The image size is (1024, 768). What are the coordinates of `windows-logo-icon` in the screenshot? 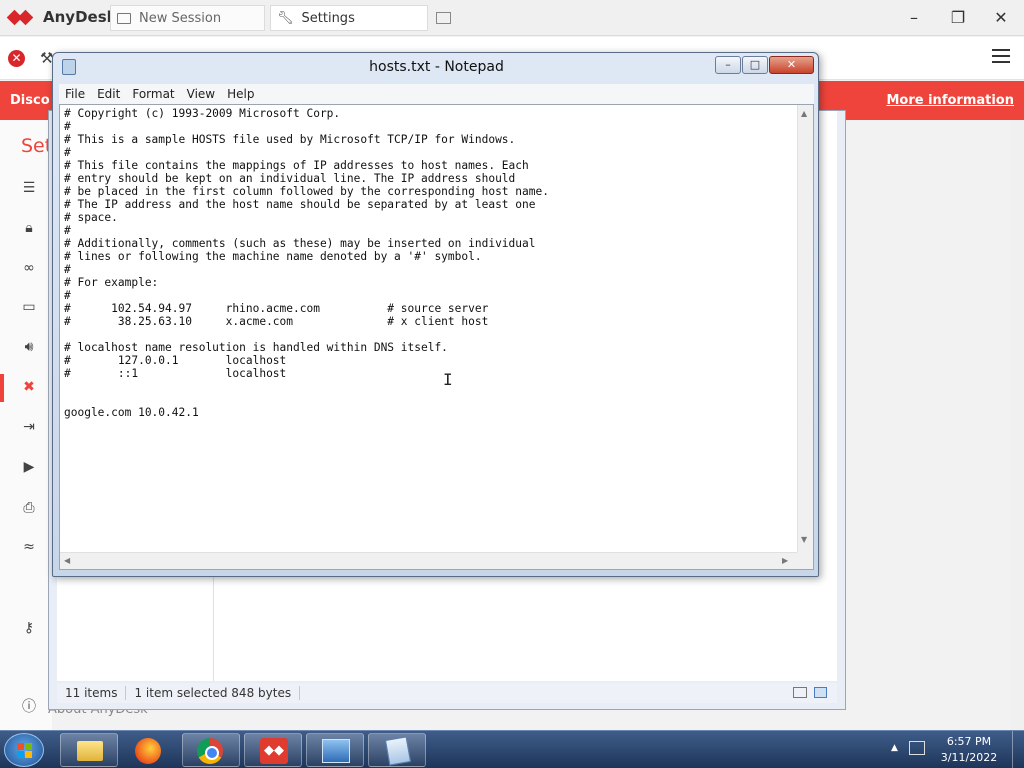 It's located at (25, 751).